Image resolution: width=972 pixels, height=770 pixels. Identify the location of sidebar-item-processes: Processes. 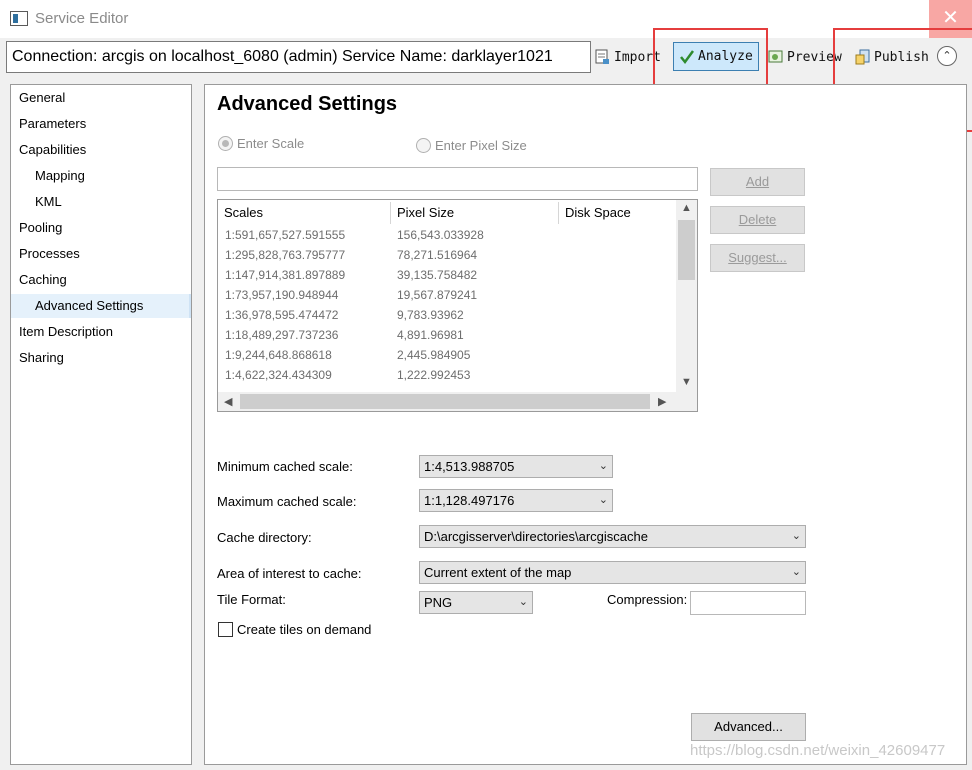
(101, 254).